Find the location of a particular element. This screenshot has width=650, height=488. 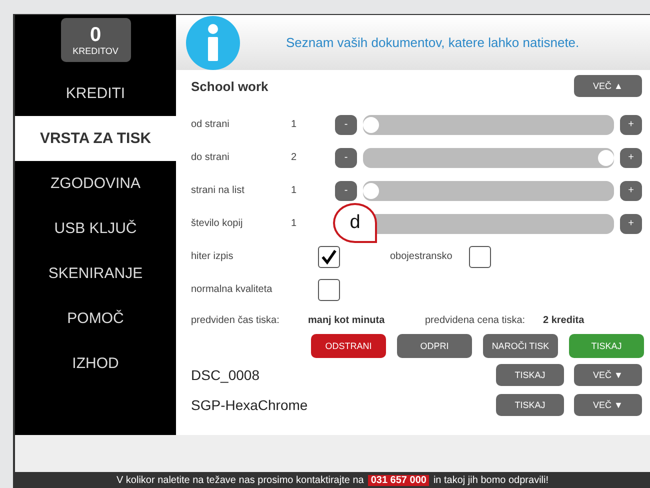

option-label: hiter izpis is located at coordinates (212, 256).